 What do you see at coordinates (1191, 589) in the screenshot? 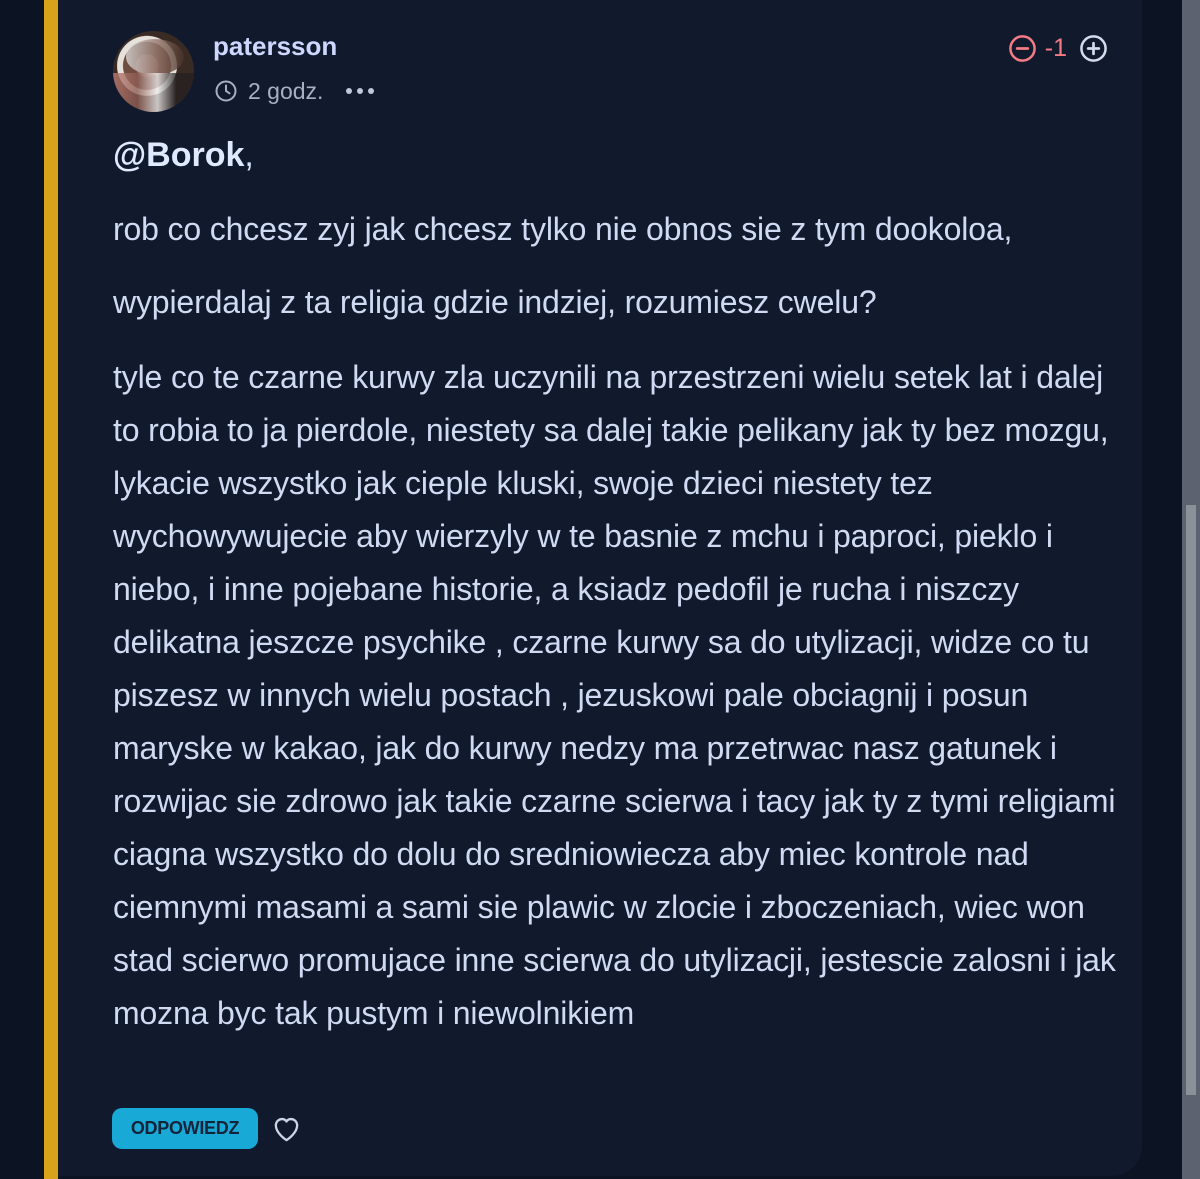
I see `scrollbar` at bounding box center [1191, 589].